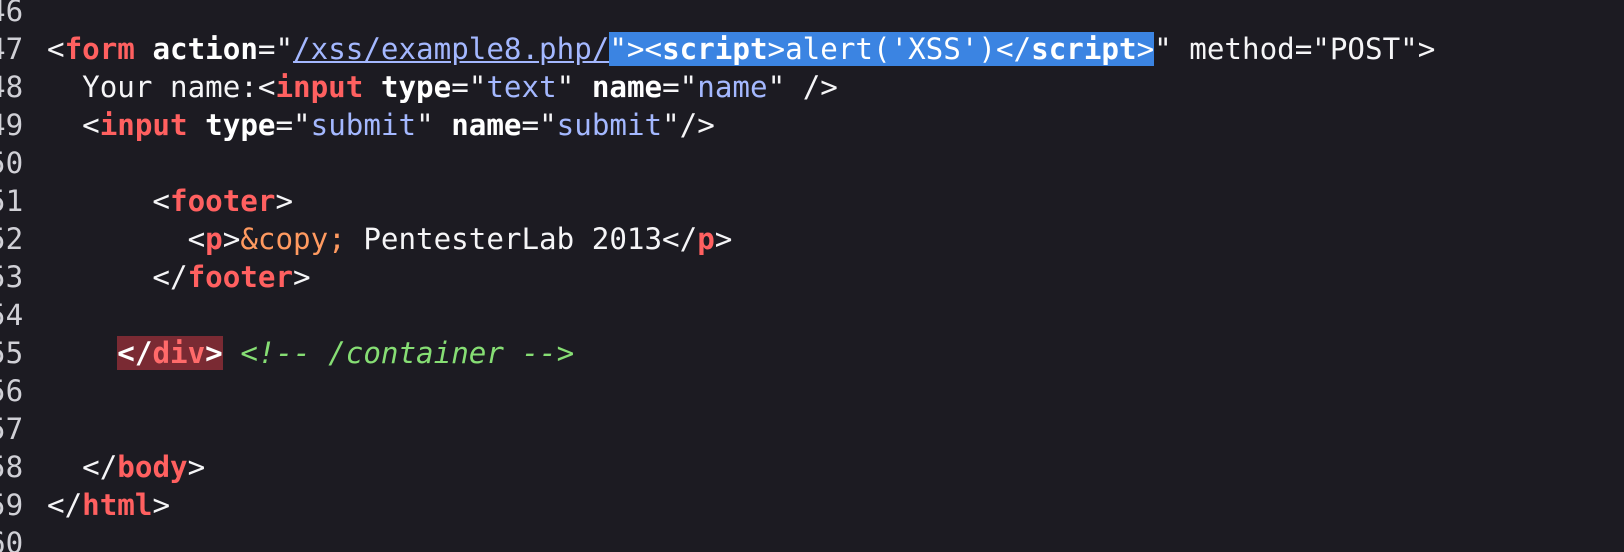  I want to click on tag-name-p: p, so click(214, 239).